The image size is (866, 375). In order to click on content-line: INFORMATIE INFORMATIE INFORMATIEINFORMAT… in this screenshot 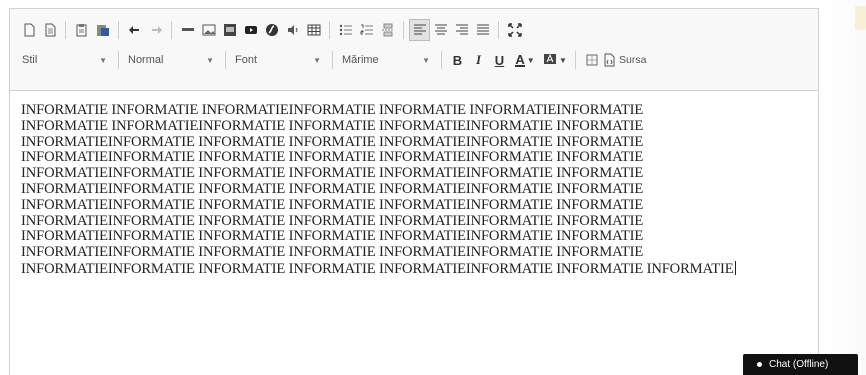, I will do `click(332, 110)`.